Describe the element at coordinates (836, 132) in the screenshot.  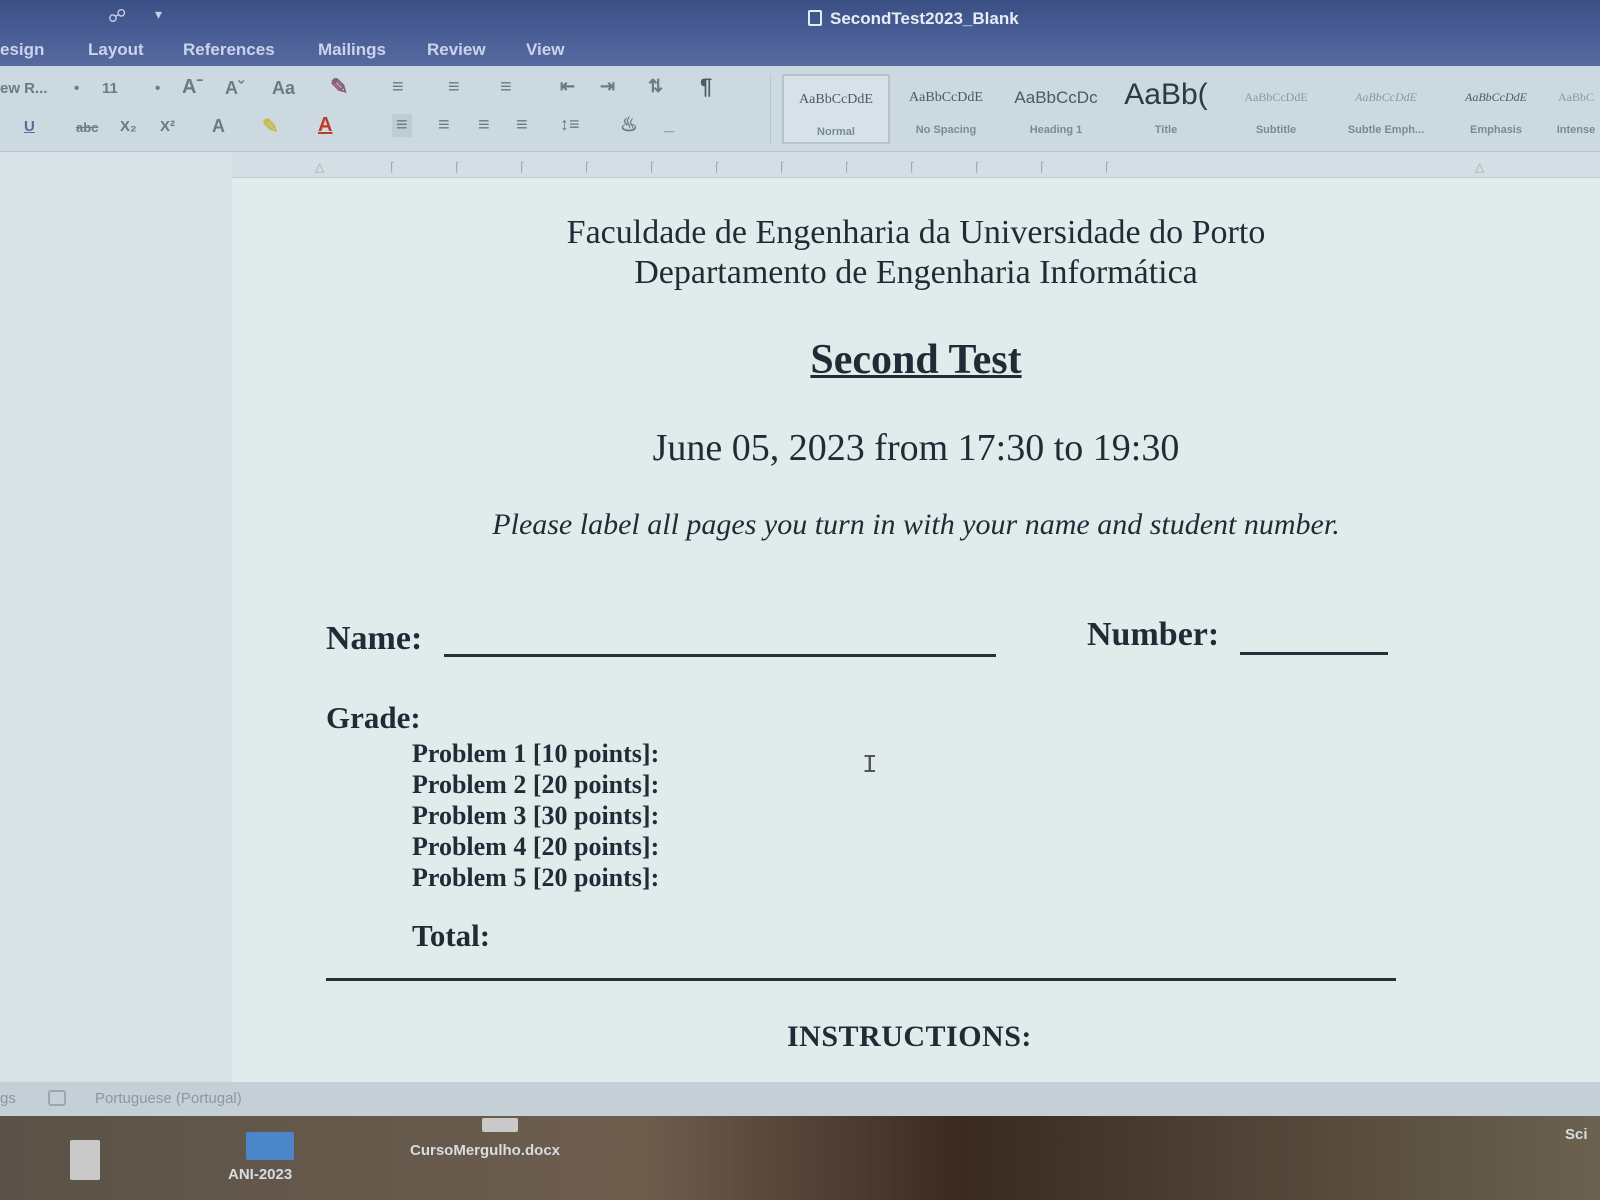
I see `style-name: Normal` at that location.